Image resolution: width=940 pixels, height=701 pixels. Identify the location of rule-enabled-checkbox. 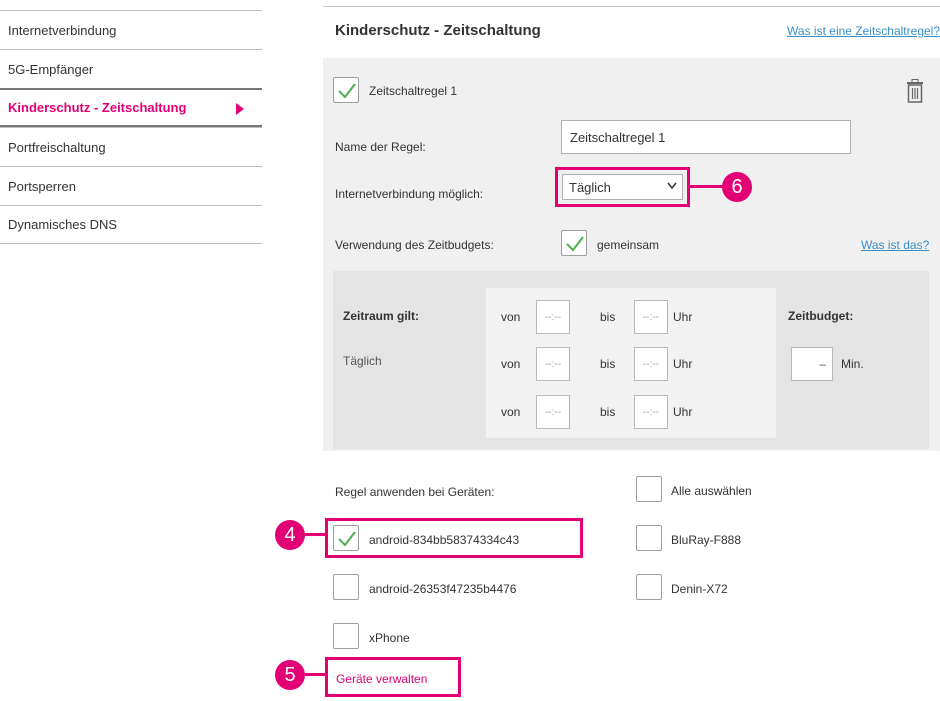
(346, 90).